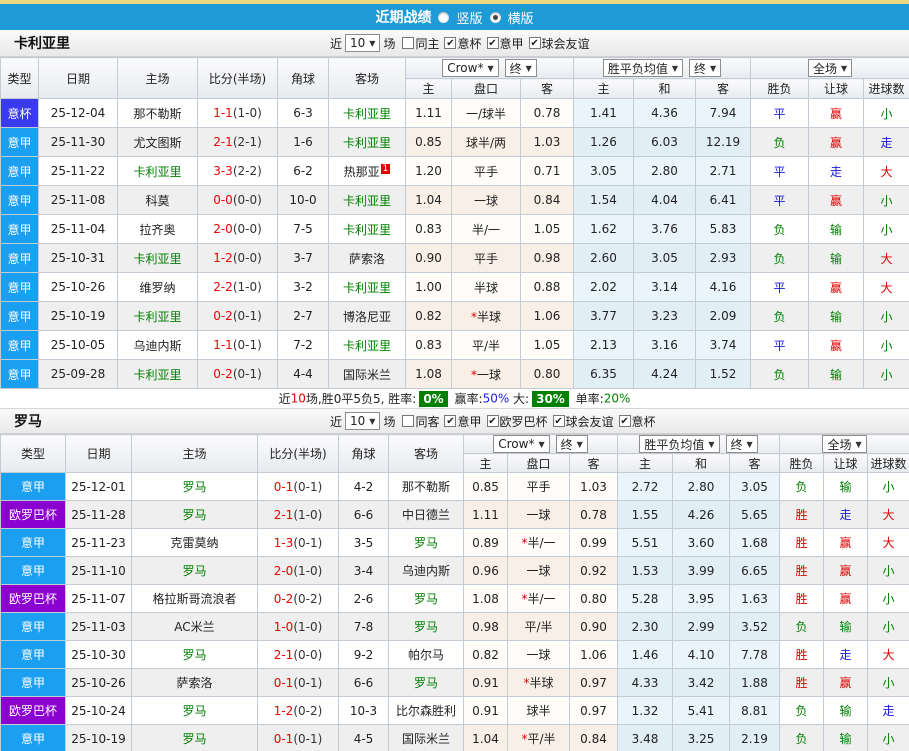  Describe the element at coordinates (420, 421) in the screenshot. I see `filter-checkbox: 同客` at that location.